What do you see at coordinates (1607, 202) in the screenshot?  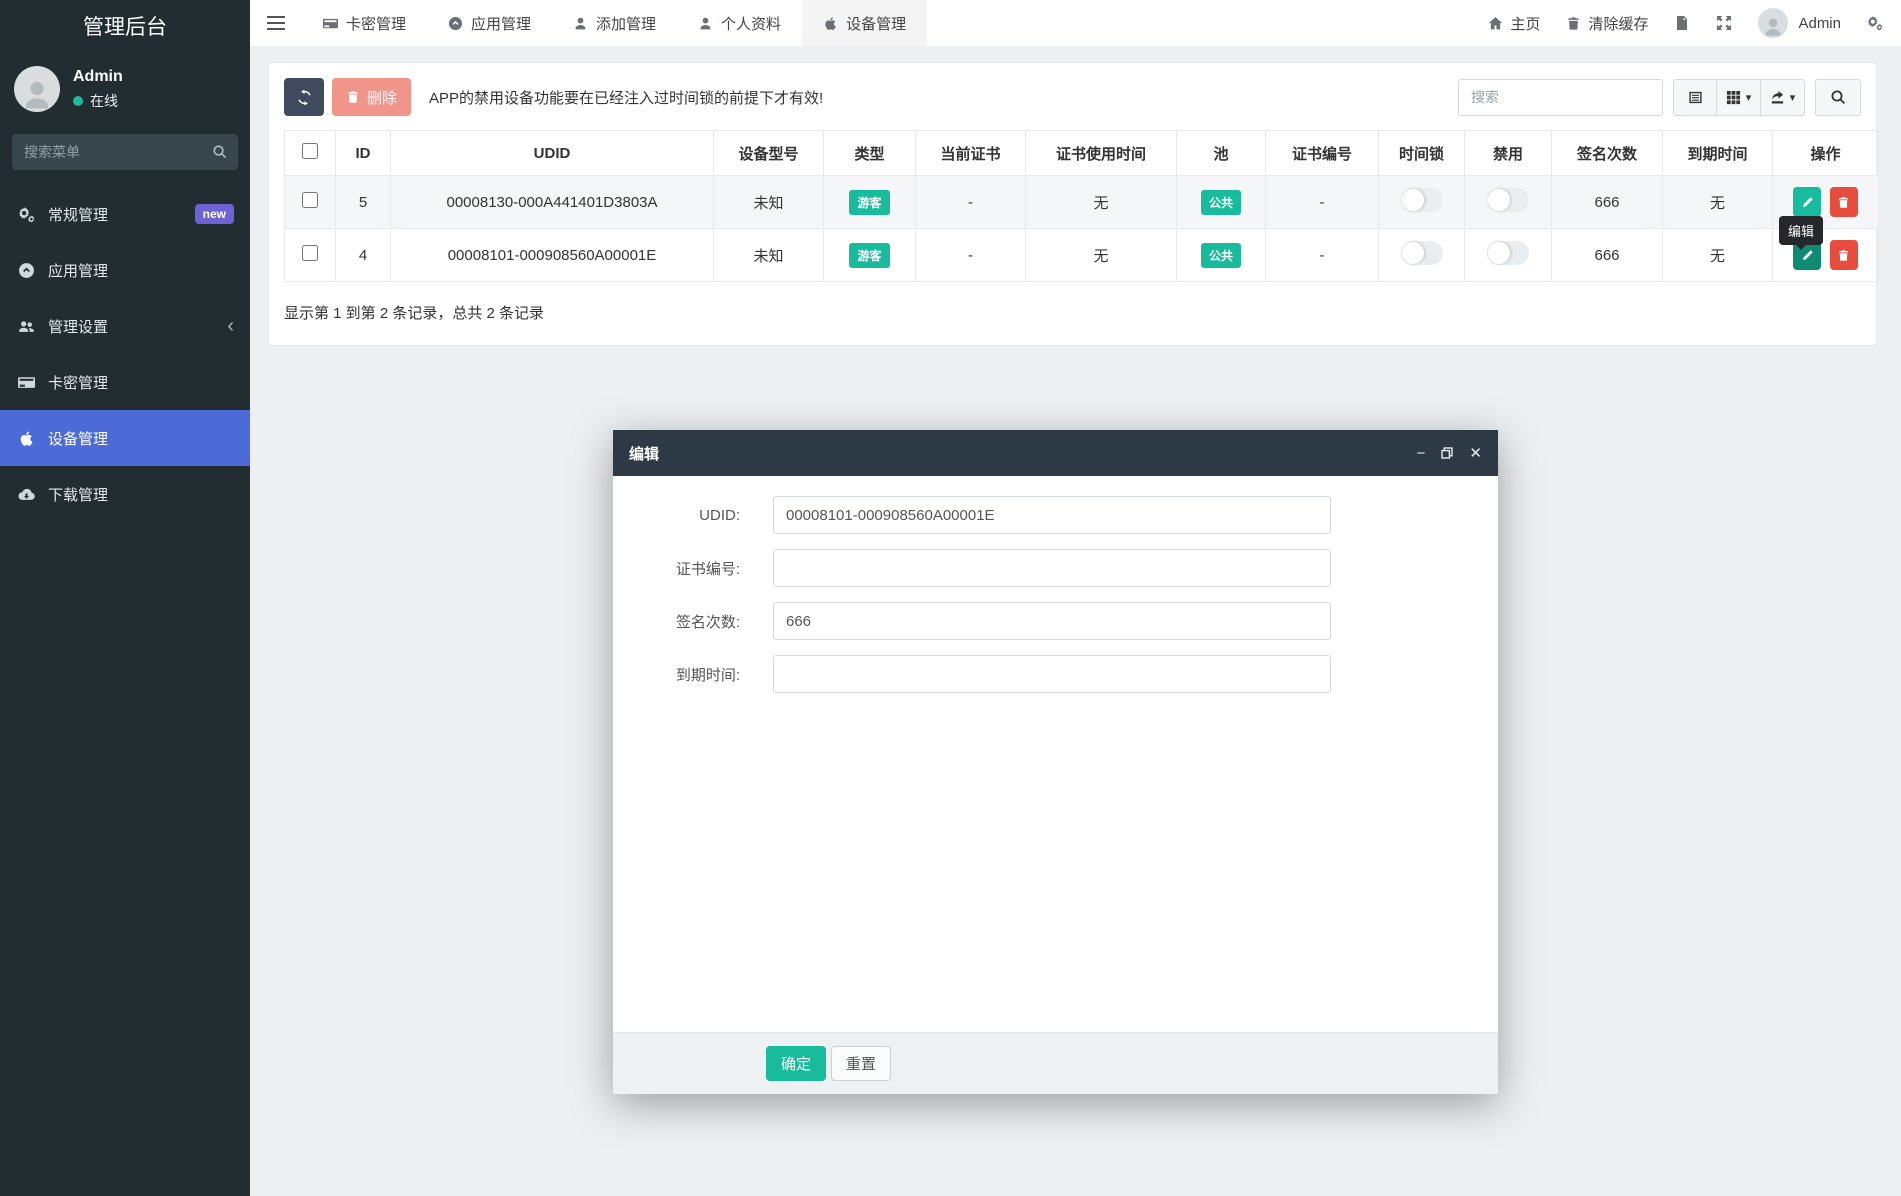 I see `cell-sign-count: 666` at bounding box center [1607, 202].